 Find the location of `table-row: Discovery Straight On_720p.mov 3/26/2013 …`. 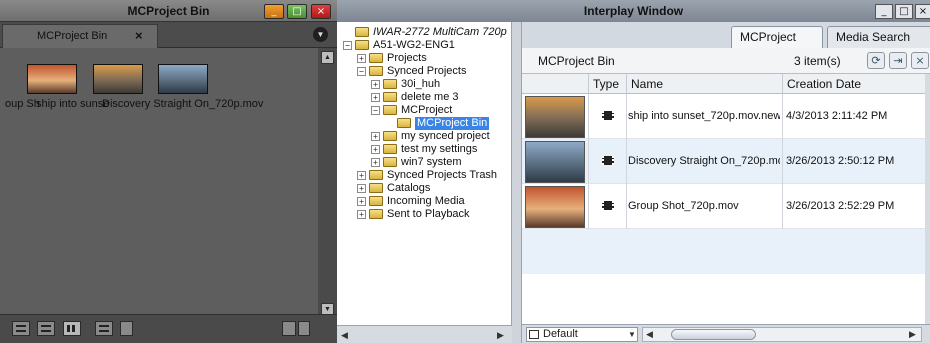

table-row: Discovery Straight On_720p.mov 3/26/2013 … is located at coordinates (723, 161).